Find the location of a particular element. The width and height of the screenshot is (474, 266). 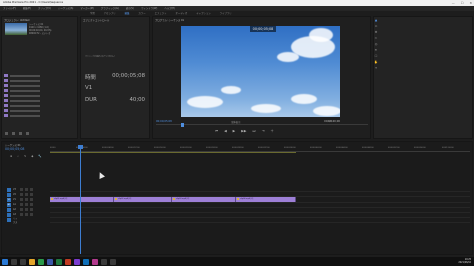

settings-wrench-icon: 🔧 is located at coordinates (39, 156).